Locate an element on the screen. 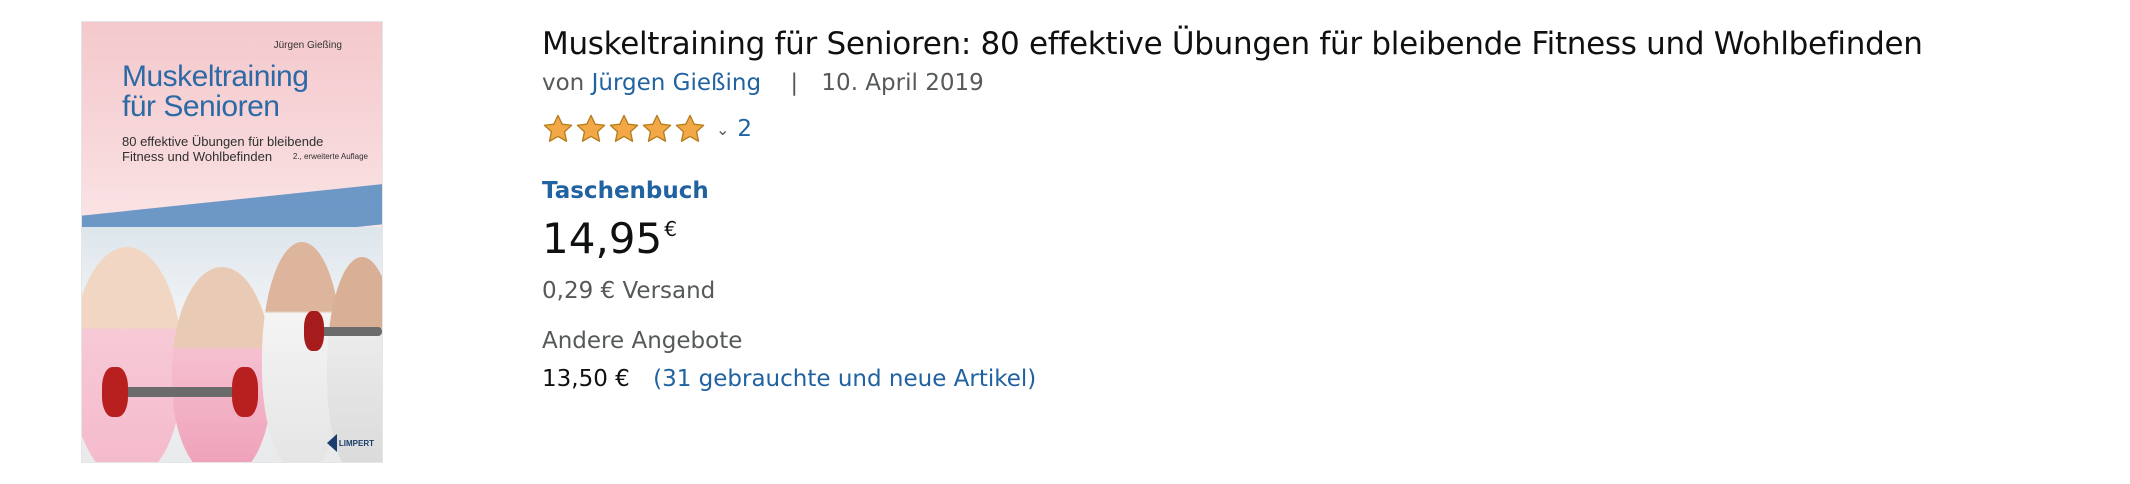 This screenshot has width=2130, height=484. cover-photo-area is located at coordinates (232, 344).